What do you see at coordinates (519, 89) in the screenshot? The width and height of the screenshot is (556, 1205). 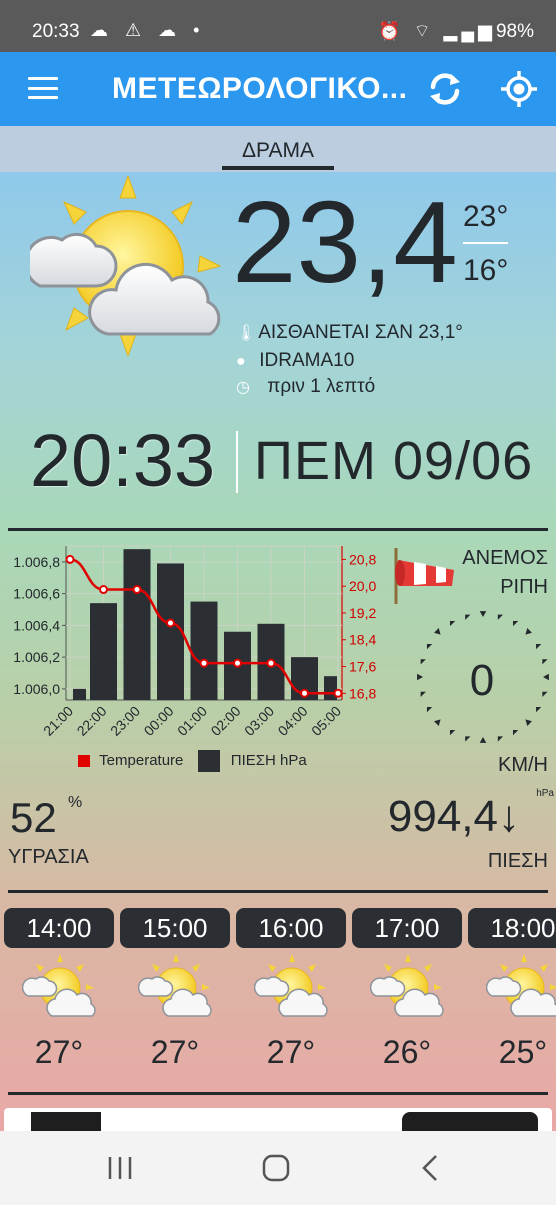 I see `my-location-icon` at bounding box center [519, 89].